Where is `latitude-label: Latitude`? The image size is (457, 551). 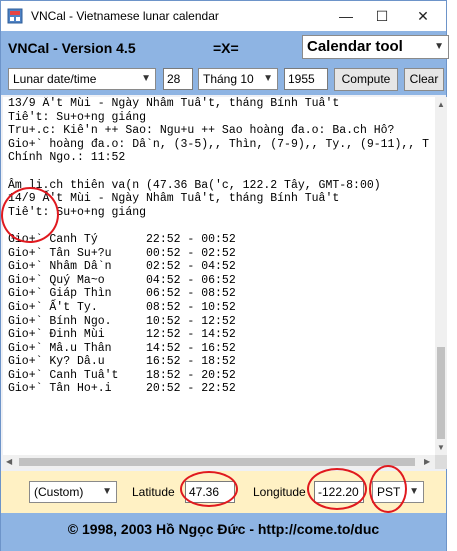
latitude-label: Latitude is located at coordinates (153, 492).